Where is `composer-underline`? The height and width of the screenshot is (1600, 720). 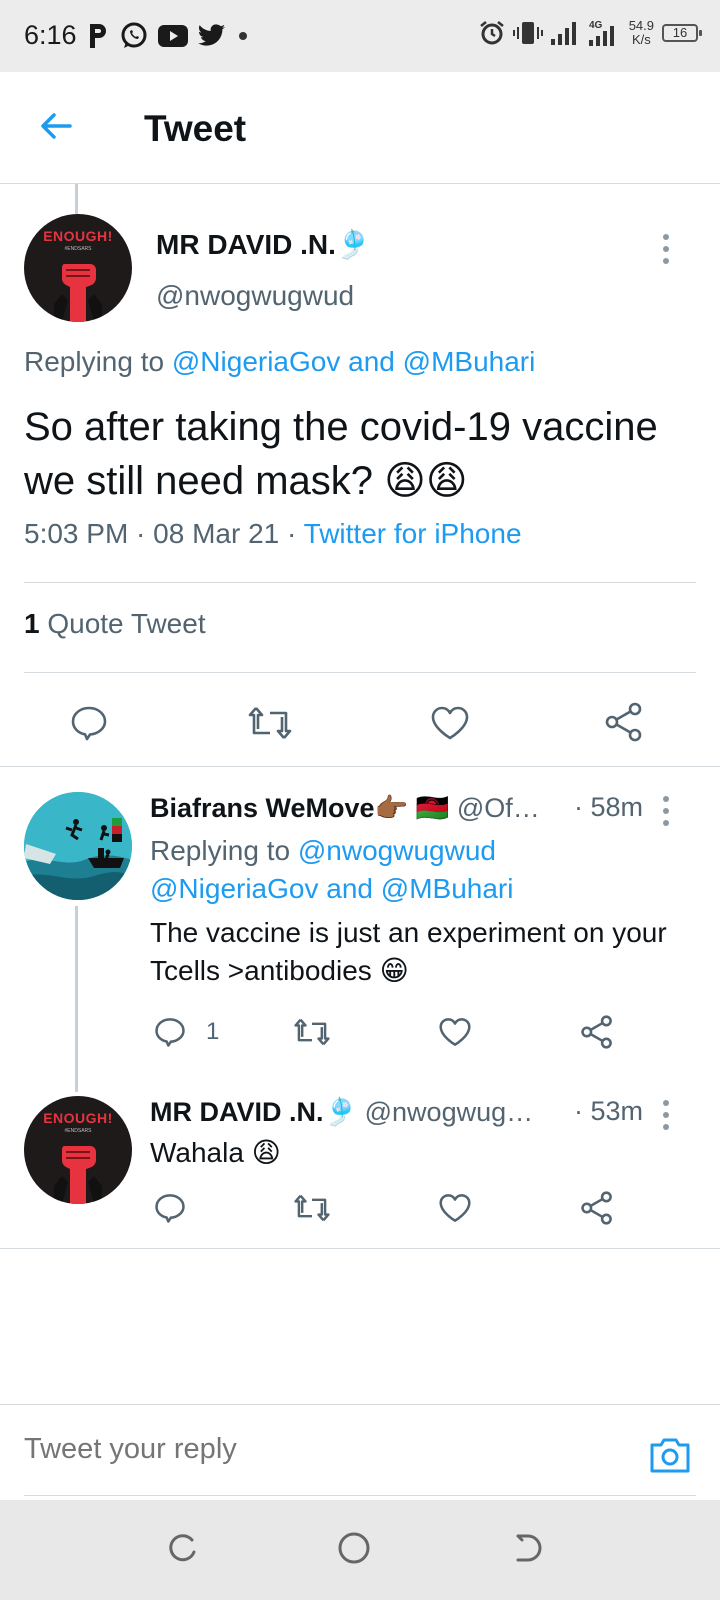 composer-underline is located at coordinates (360, 1495).